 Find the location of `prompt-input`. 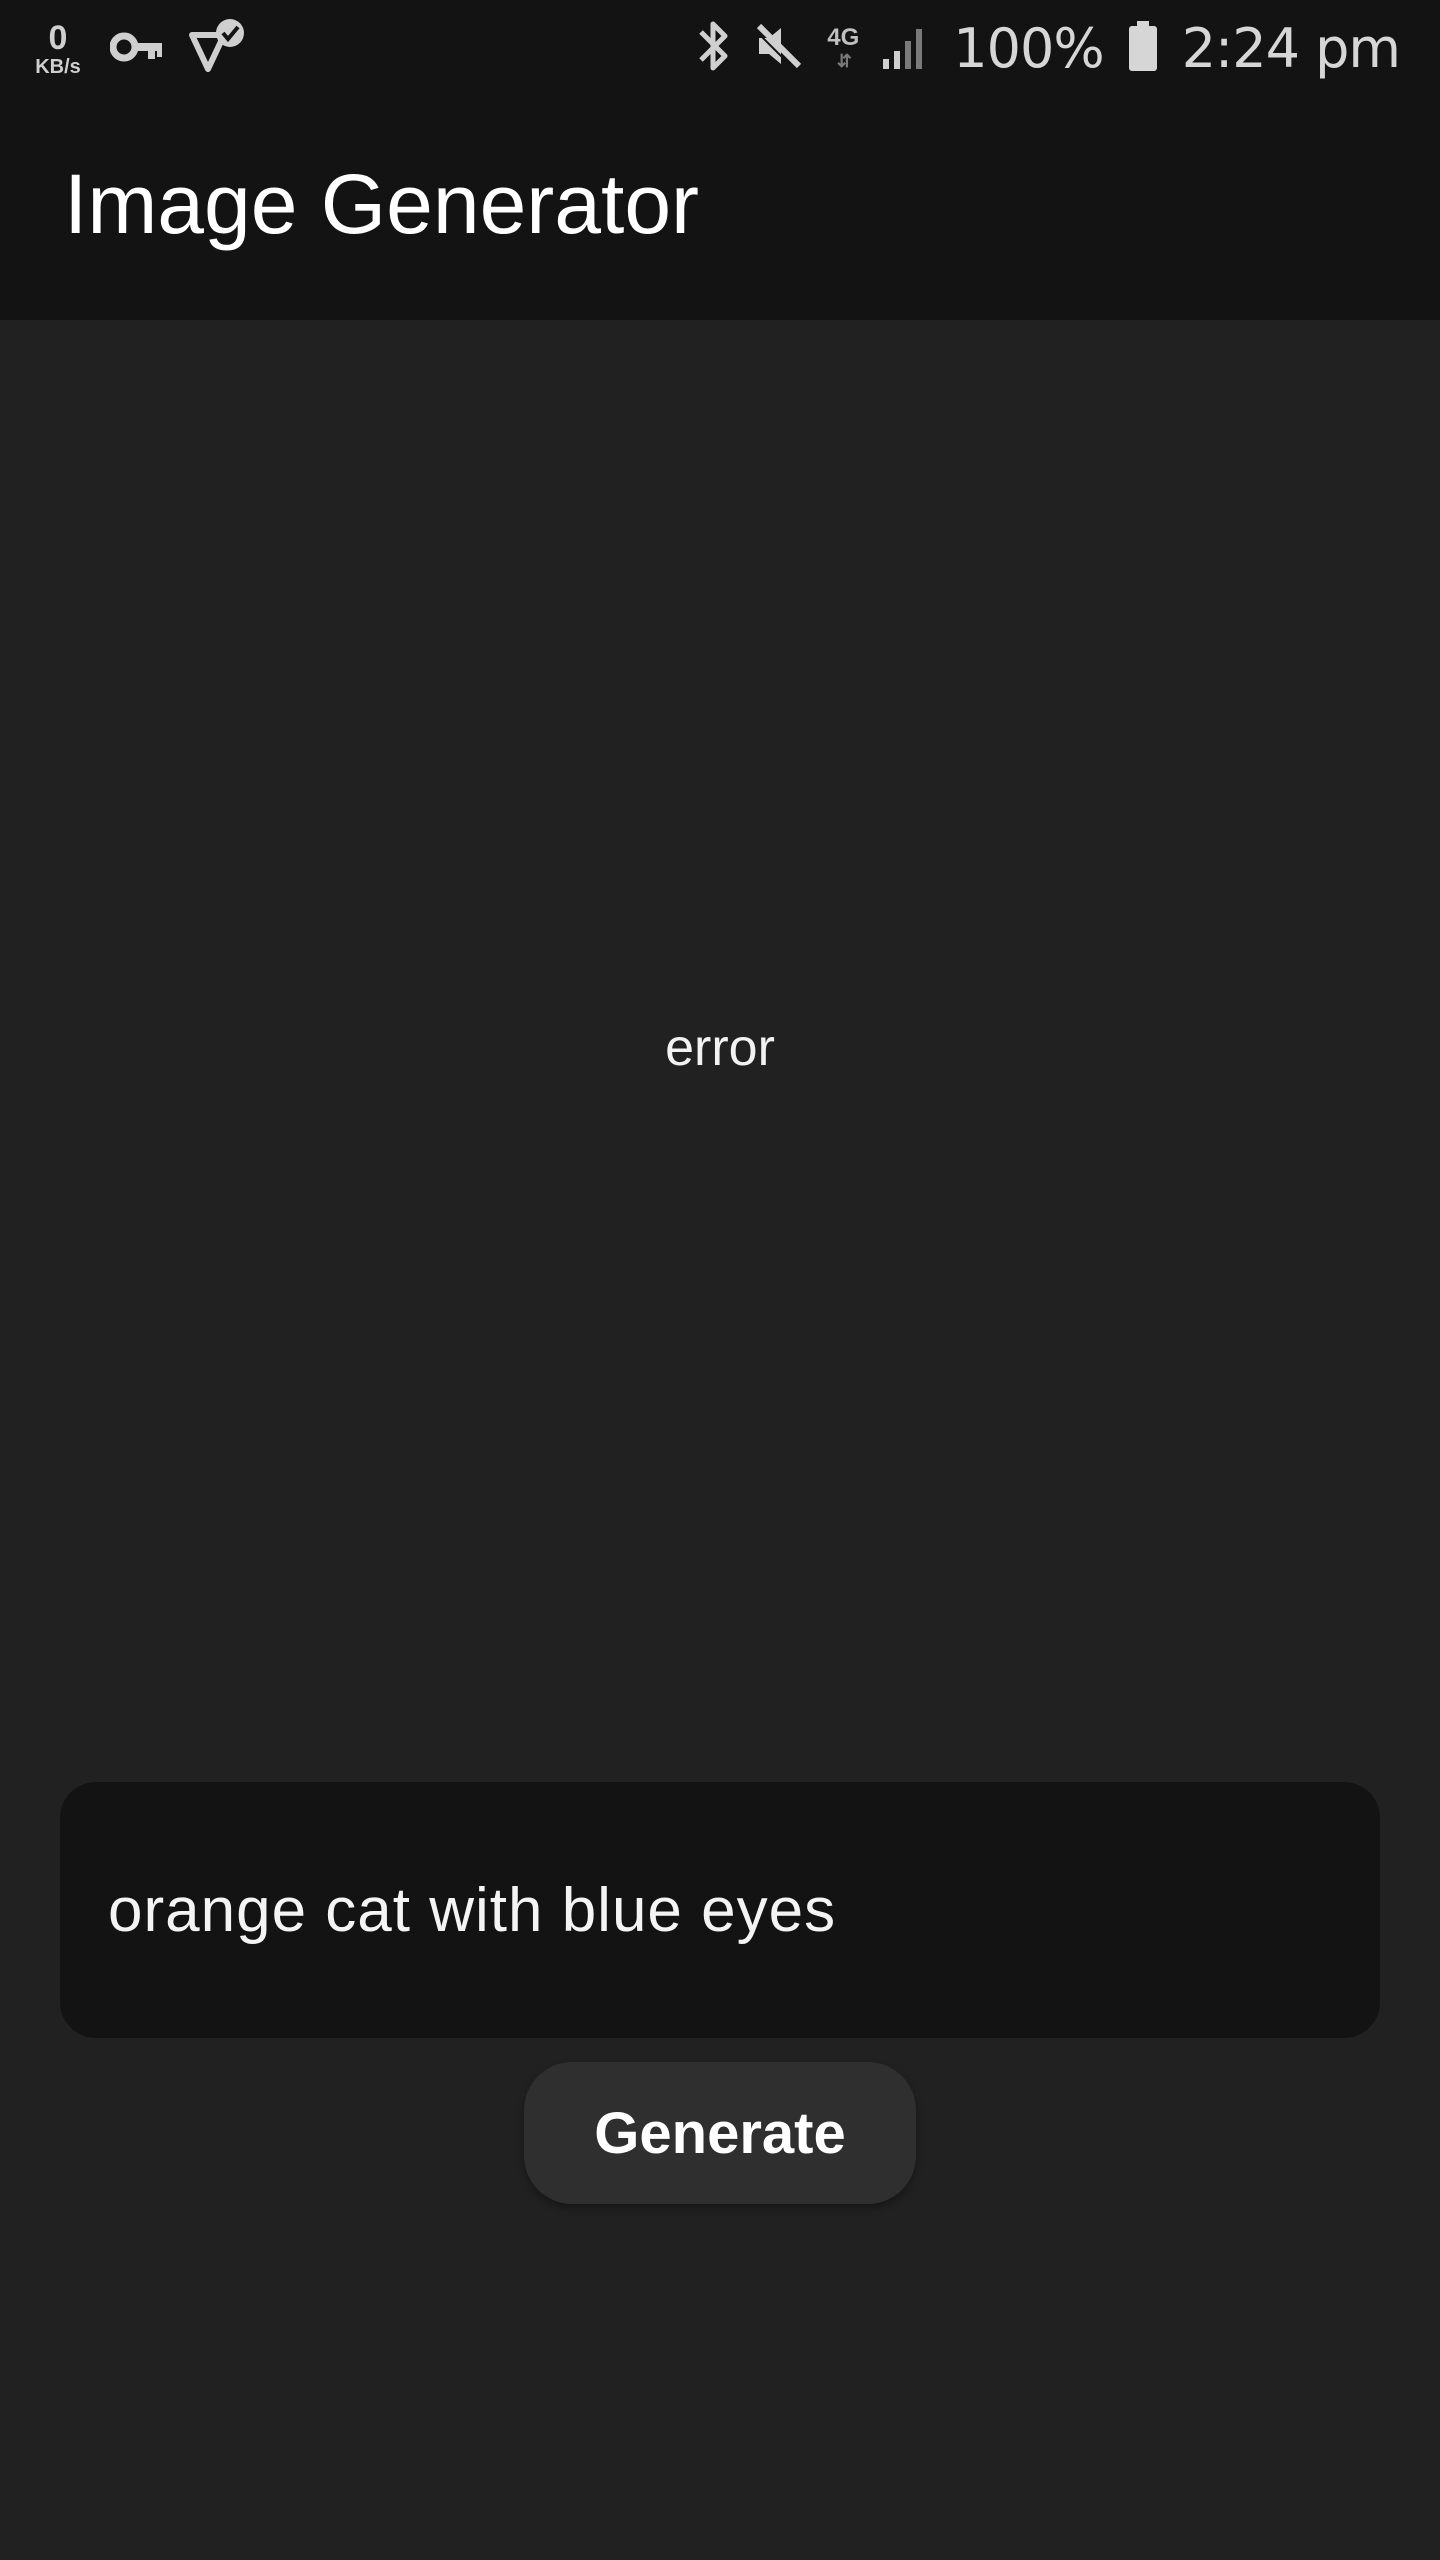

prompt-input is located at coordinates (720, 1910).